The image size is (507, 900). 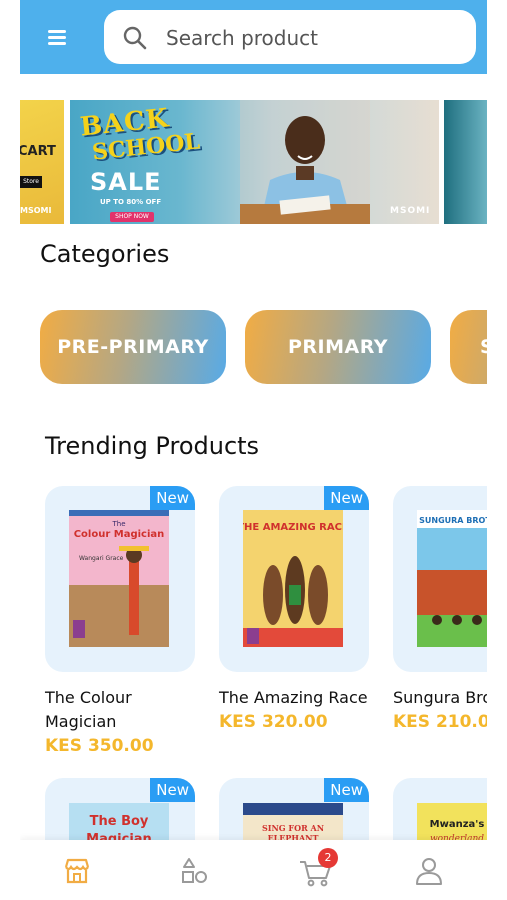 What do you see at coordinates (253, 870) in the screenshot?
I see `bottom-navigation: 2` at bounding box center [253, 870].